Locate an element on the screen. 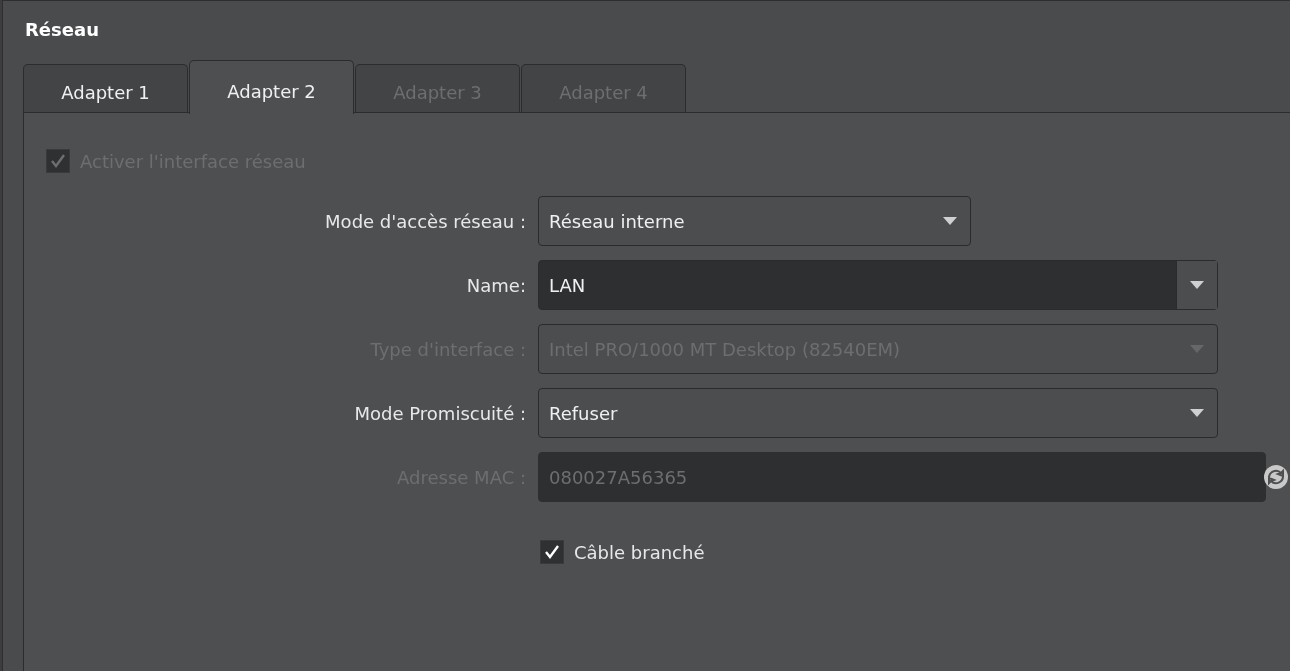 Image resolution: width=1290 pixels, height=671 pixels. combo-field: LAN is located at coordinates (878, 285).